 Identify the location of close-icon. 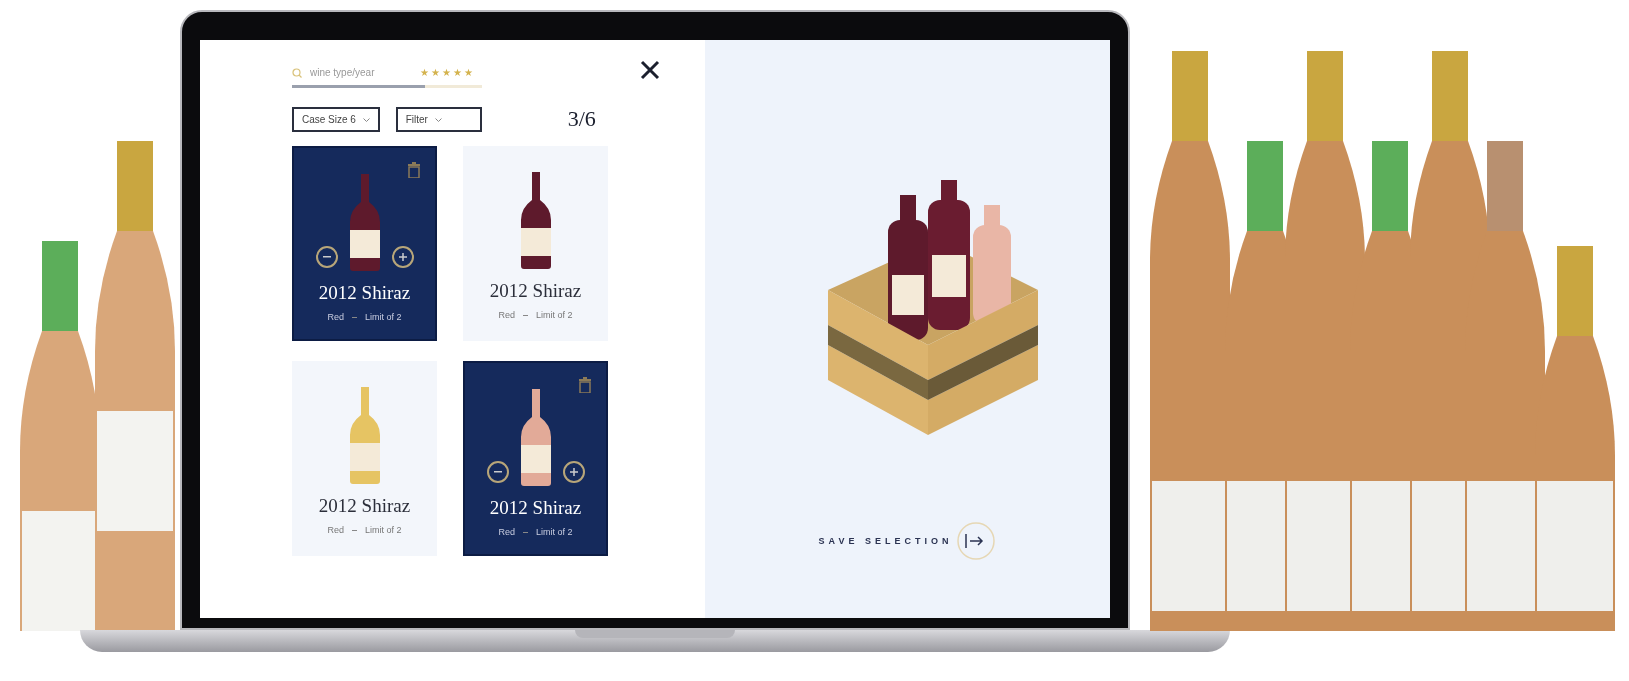
(650, 70).